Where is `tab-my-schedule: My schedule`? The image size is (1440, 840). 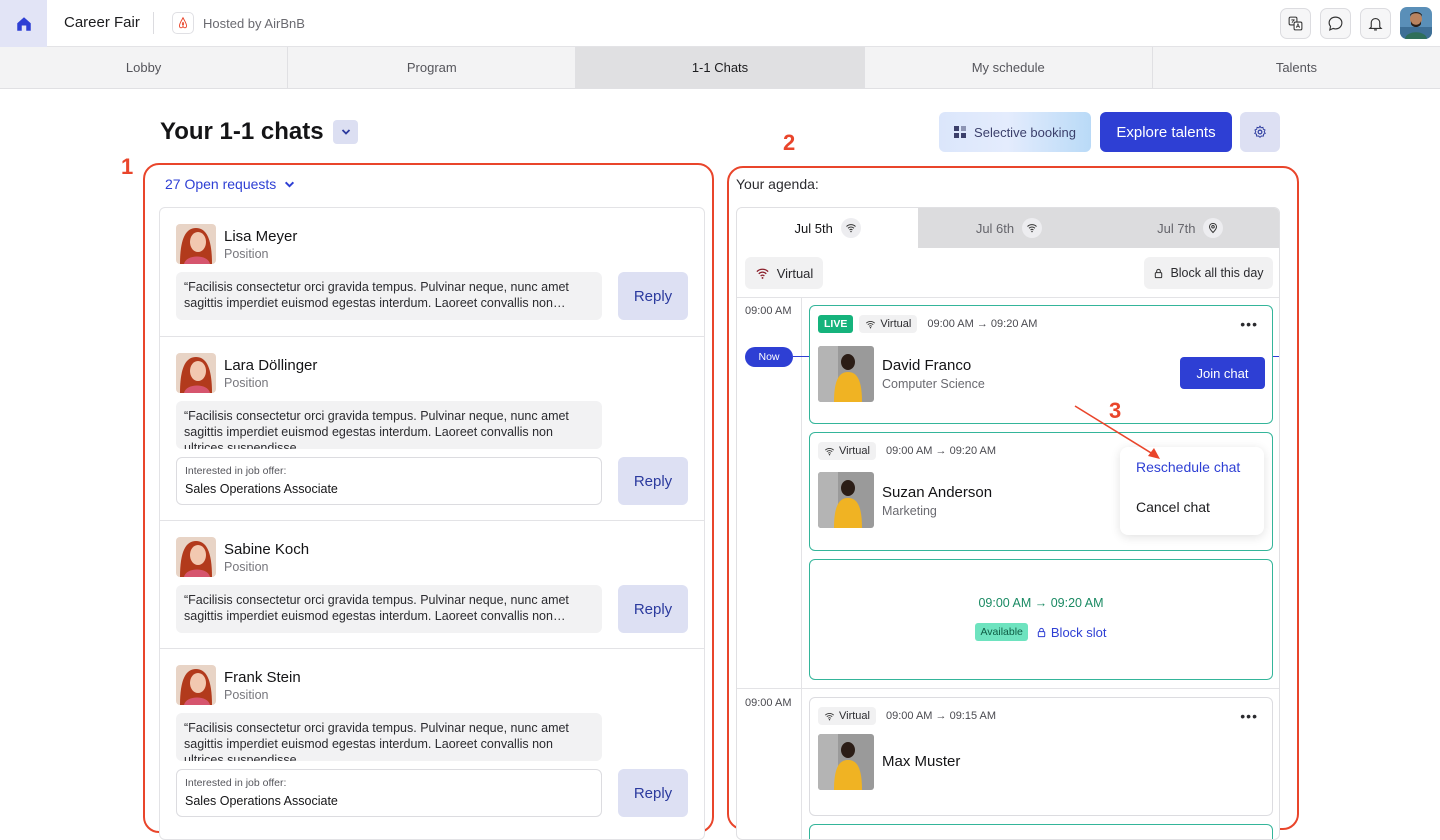
tab-my-schedule: My schedule is located at coordinates (1009, 67).